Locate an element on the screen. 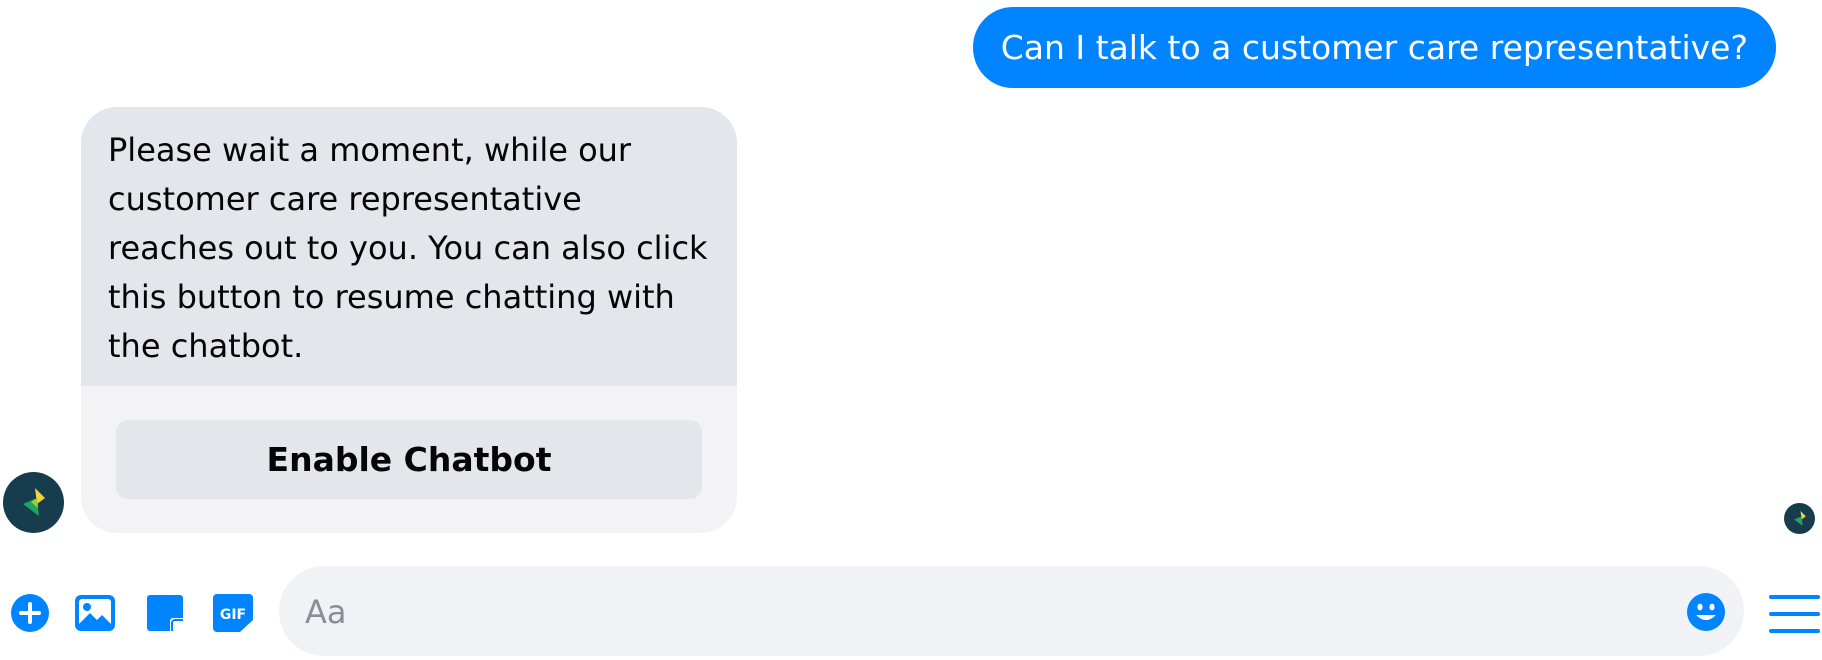 This screenshot has height=660, width=1822. sticker-icon is located at coordinates (165, 613).